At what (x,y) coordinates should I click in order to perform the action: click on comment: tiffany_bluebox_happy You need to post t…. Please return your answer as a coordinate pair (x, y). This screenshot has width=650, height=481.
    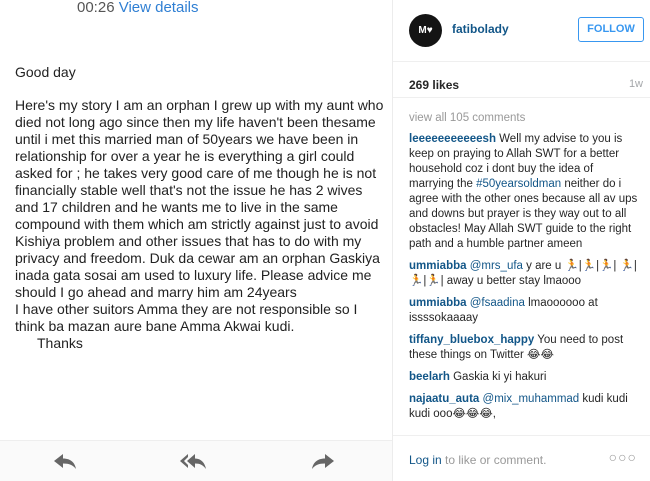
    Looking at the image, I should click on (524, 348).